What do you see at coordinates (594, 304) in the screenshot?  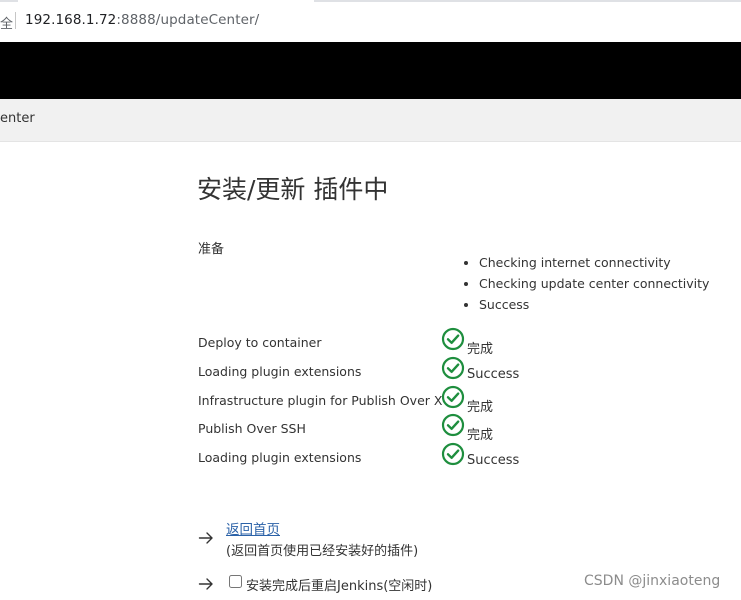 I see `list-item: Success` at bounding box center [594, 304].